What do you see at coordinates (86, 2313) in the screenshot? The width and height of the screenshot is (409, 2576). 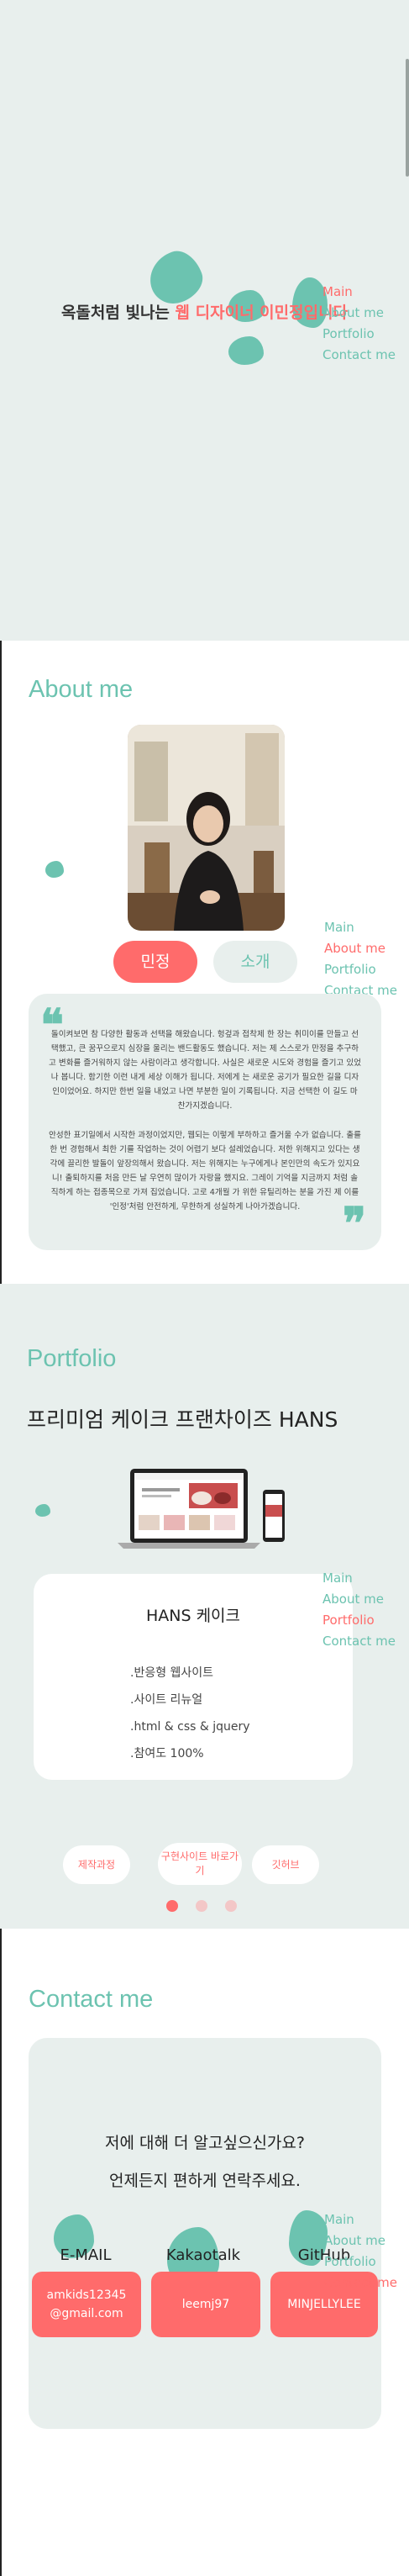 I see `email-value-line-2: @gmail.com` at bounding box center [86, 2313].